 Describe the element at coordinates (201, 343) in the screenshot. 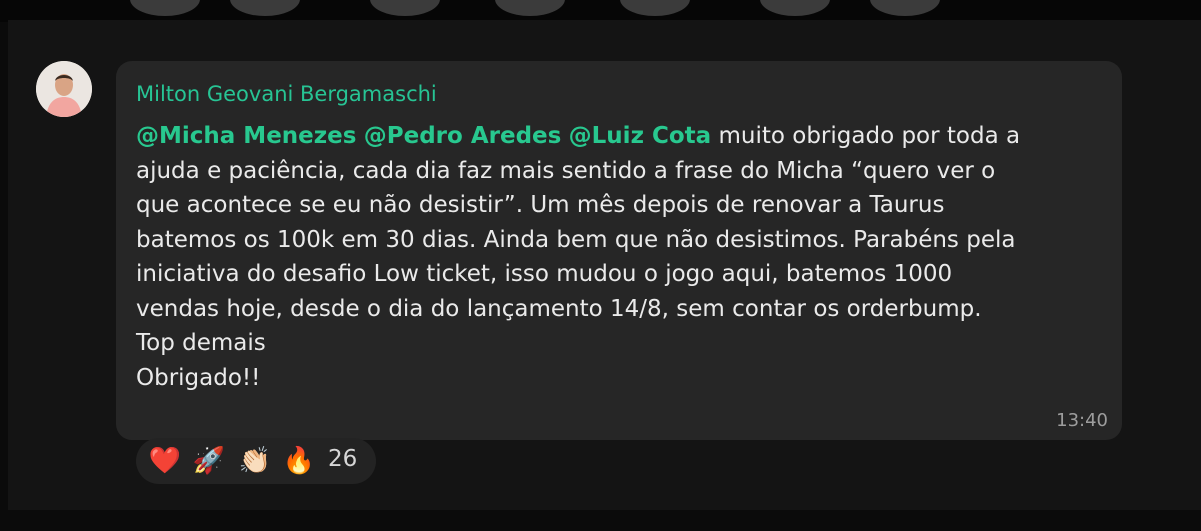

I see `message-line: Top demais` at that location.